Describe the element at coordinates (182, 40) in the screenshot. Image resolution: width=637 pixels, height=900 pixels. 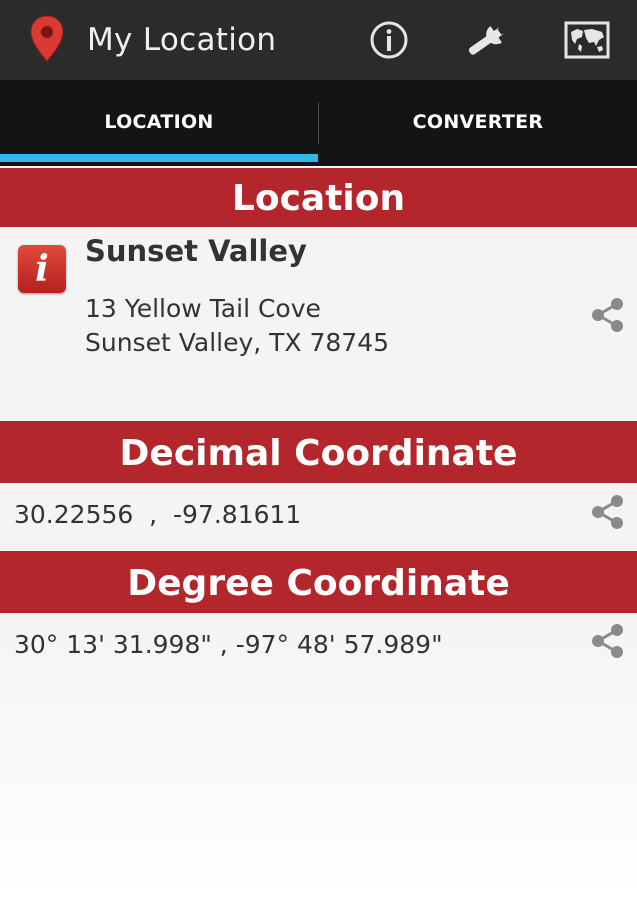
I see `app-title: My Location` at that location.